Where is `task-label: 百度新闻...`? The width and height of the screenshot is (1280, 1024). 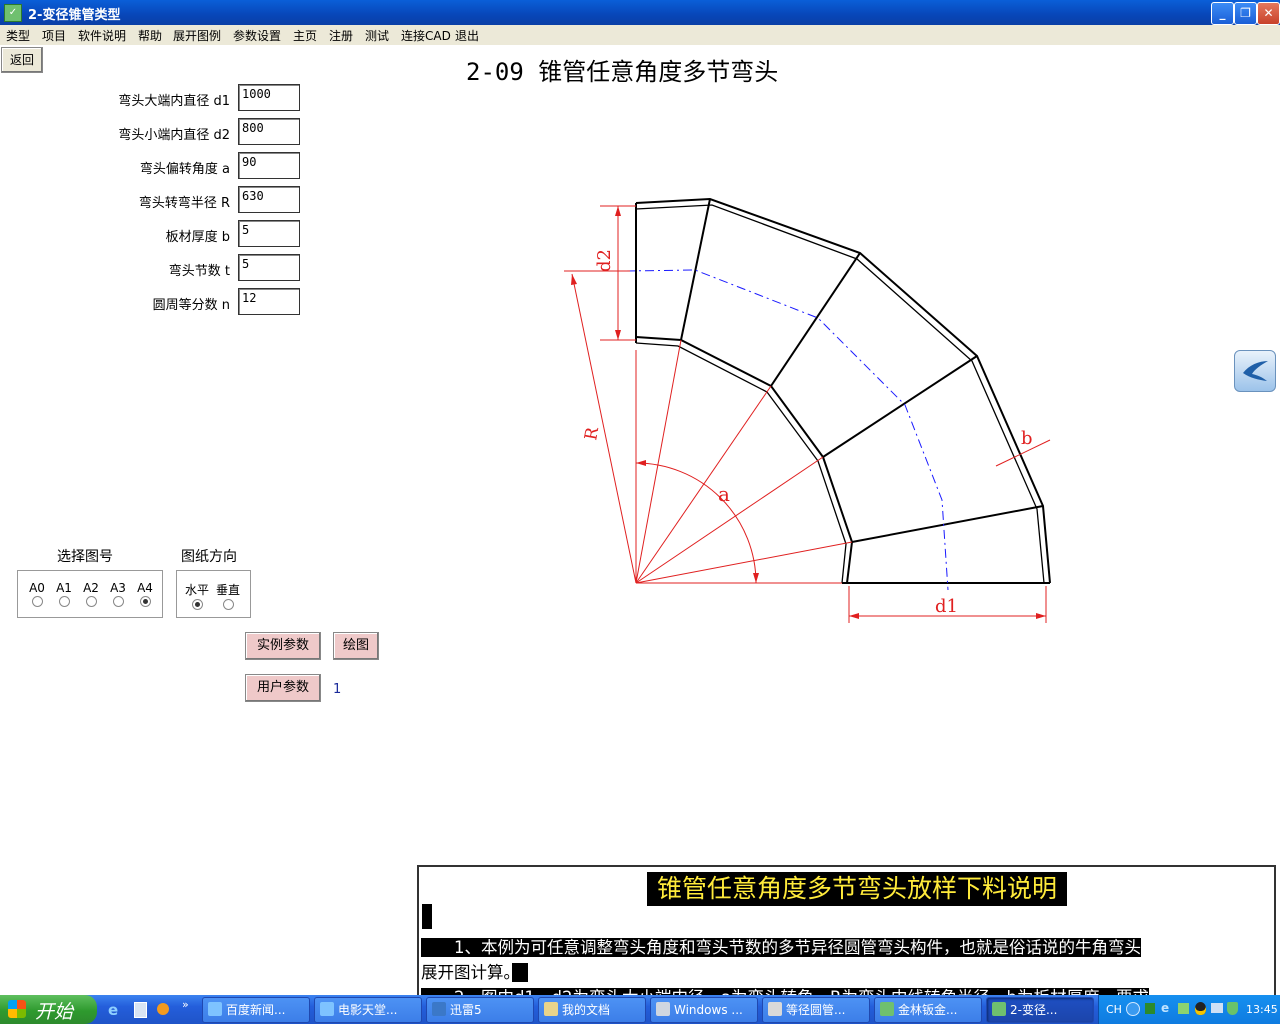
task-label: 百度新闻... is located at coordinates (256, 1010).